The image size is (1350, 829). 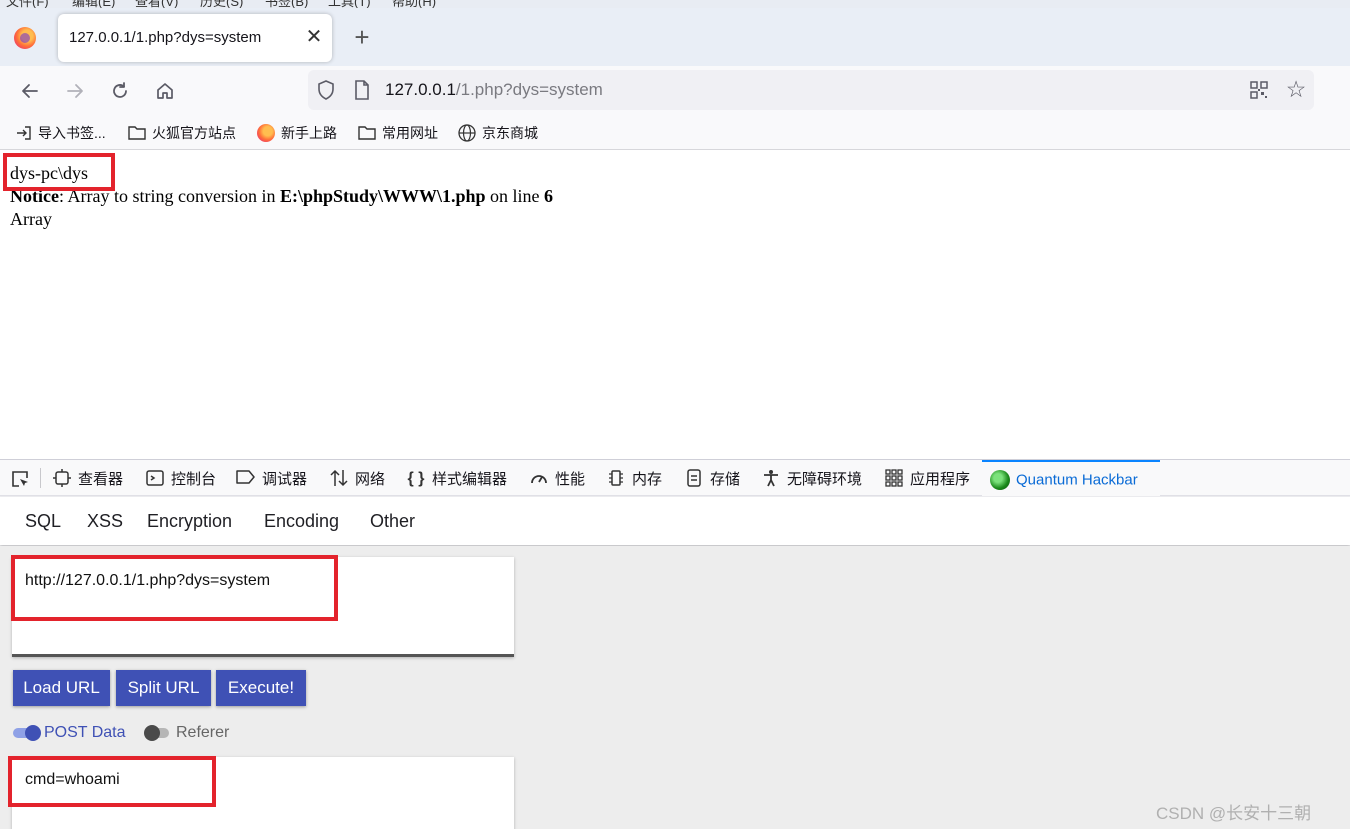 I want to click on tab-inspector: 查看器, so click(x=87, y=479).